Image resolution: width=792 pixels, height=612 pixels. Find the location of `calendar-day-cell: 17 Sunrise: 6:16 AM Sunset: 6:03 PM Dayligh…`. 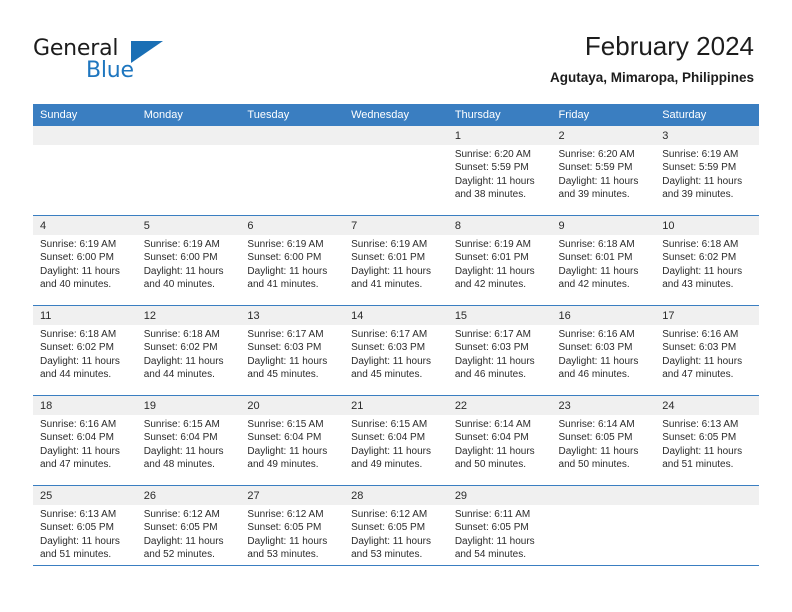

calendar-day-cell: 17 Sunrise: 6:16 AM Sunset: 6:03 PM Dayligh… is located at coordinates (707, 350).